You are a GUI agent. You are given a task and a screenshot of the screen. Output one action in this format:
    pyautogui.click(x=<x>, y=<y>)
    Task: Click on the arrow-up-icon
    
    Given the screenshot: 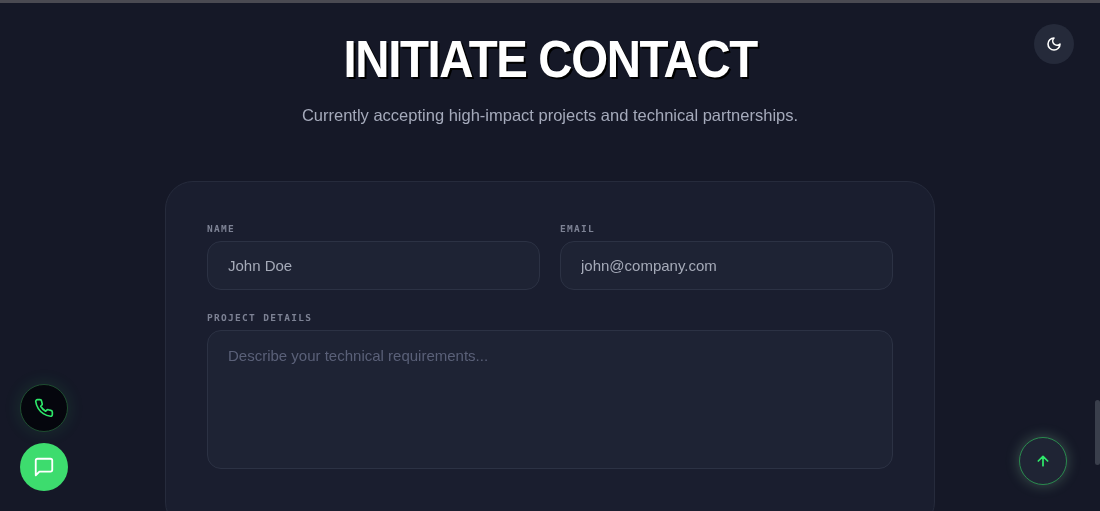 What is the action you would take?
    pyautogui.click(x=1043, y=461)
    